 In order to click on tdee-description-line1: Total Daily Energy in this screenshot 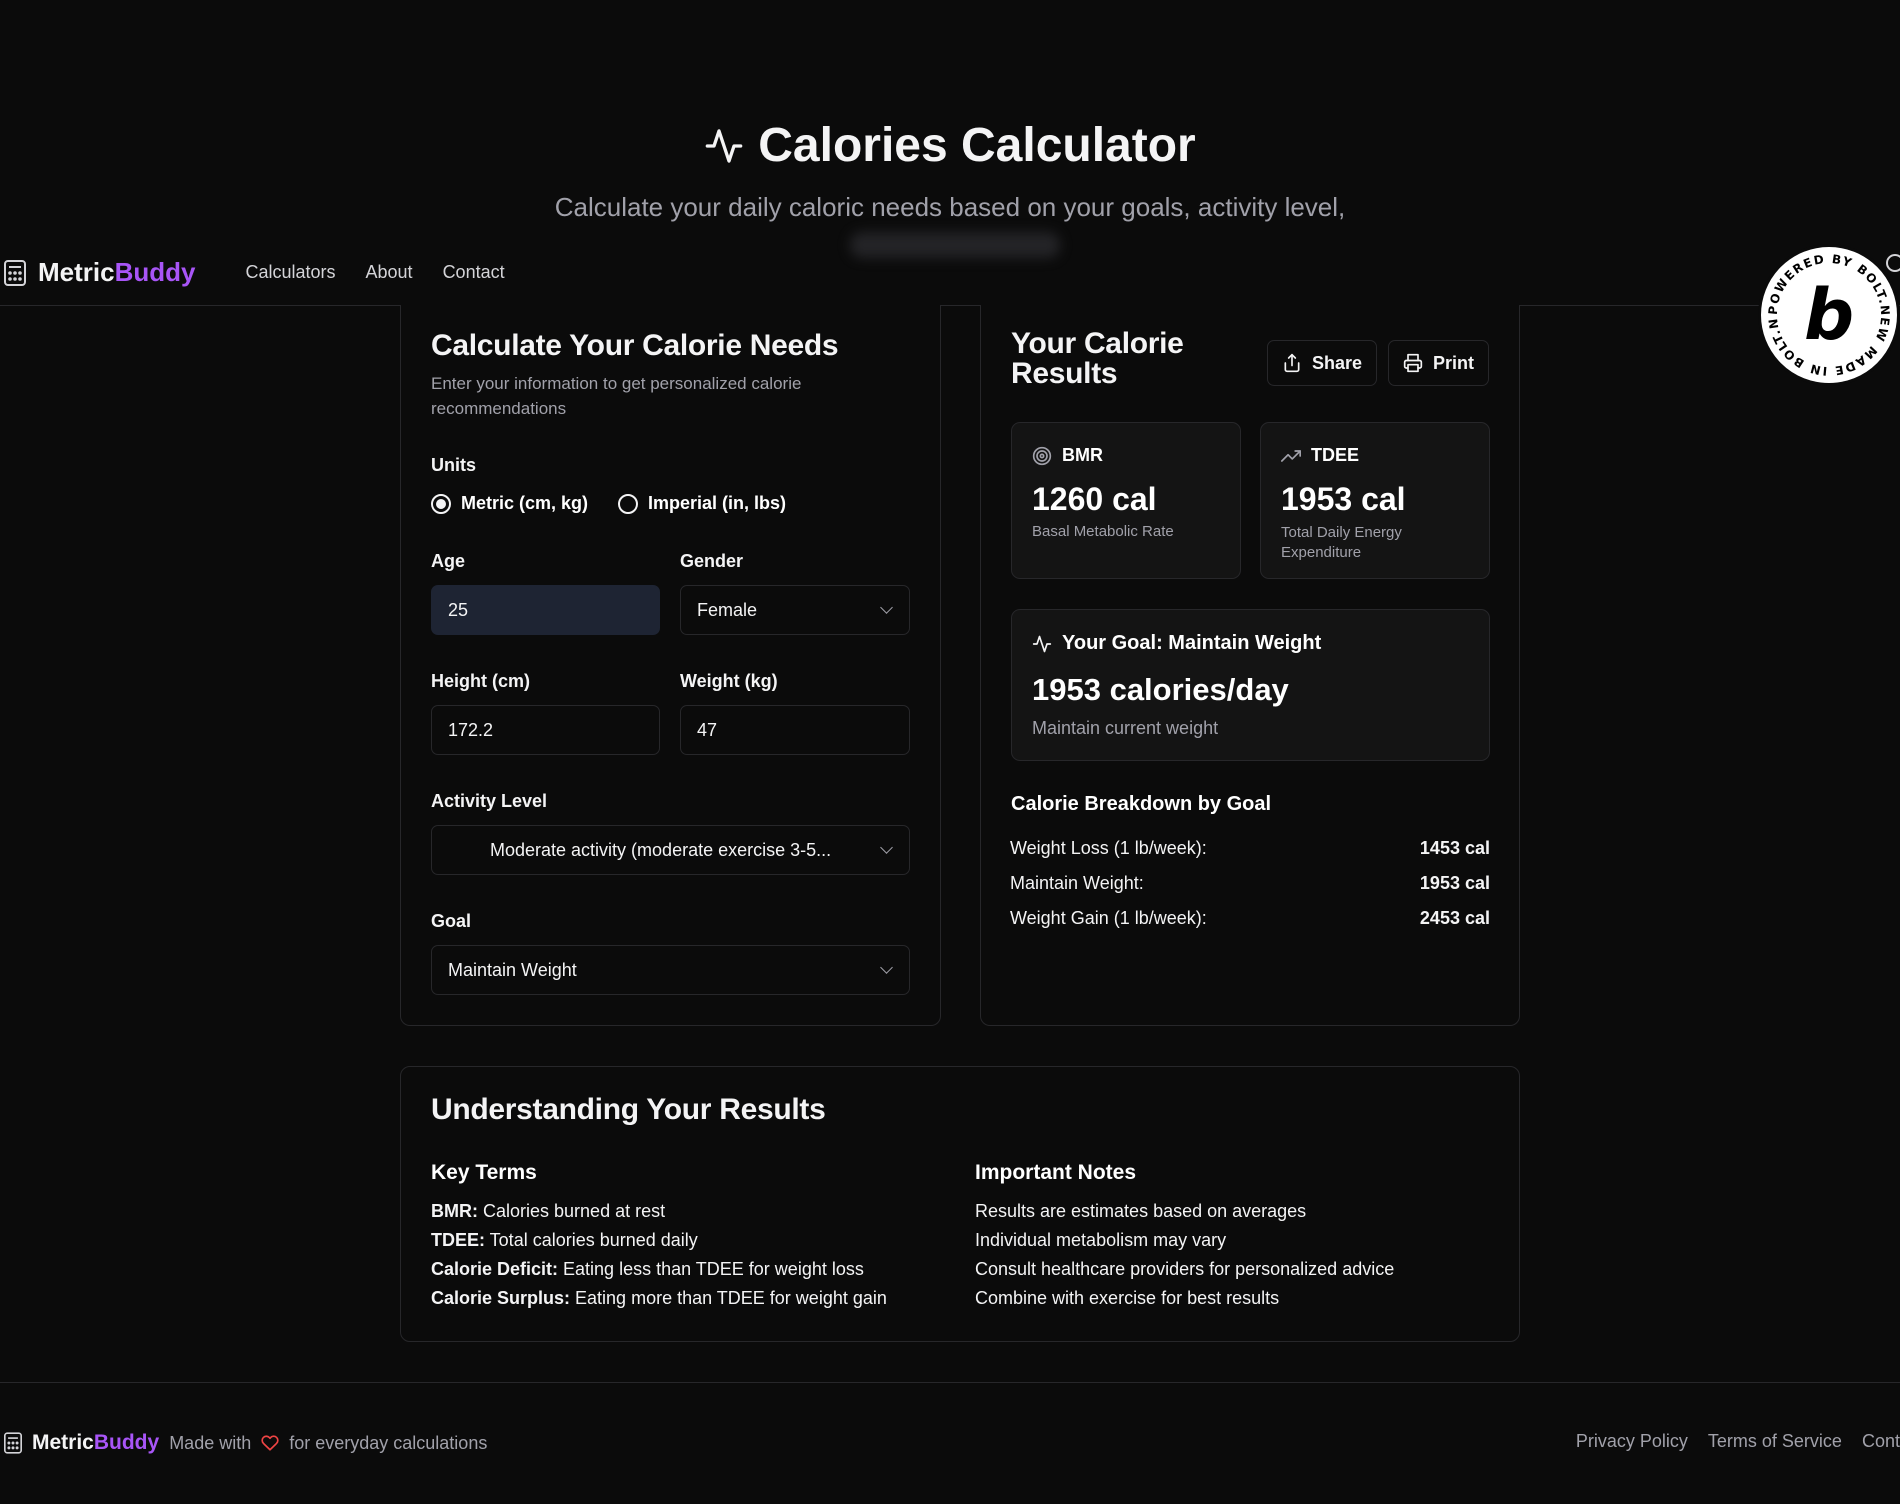, I will do `click(1341, 532)`.